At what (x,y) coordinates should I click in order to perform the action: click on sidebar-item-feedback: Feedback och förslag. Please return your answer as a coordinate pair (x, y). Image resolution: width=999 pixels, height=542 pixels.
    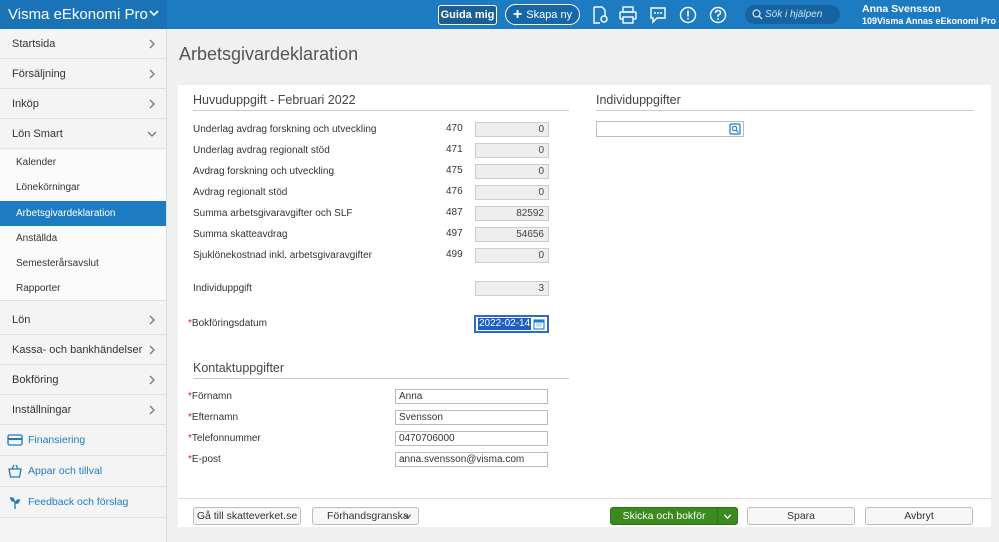
    Looking at the image, I should click on (83, 502).